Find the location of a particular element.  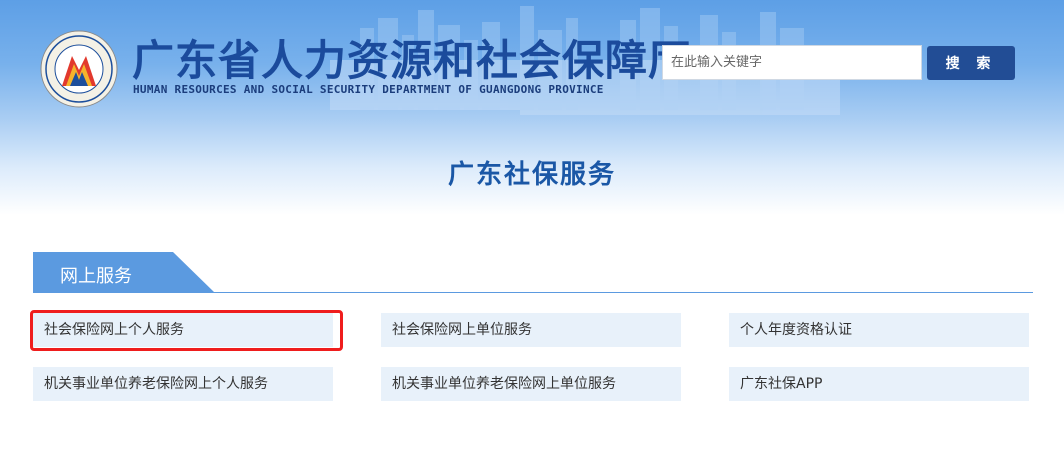

service-link-institution-pension-employer: 机关事业单位养老保险网上单位服务 is located at coordinates (531, 384).